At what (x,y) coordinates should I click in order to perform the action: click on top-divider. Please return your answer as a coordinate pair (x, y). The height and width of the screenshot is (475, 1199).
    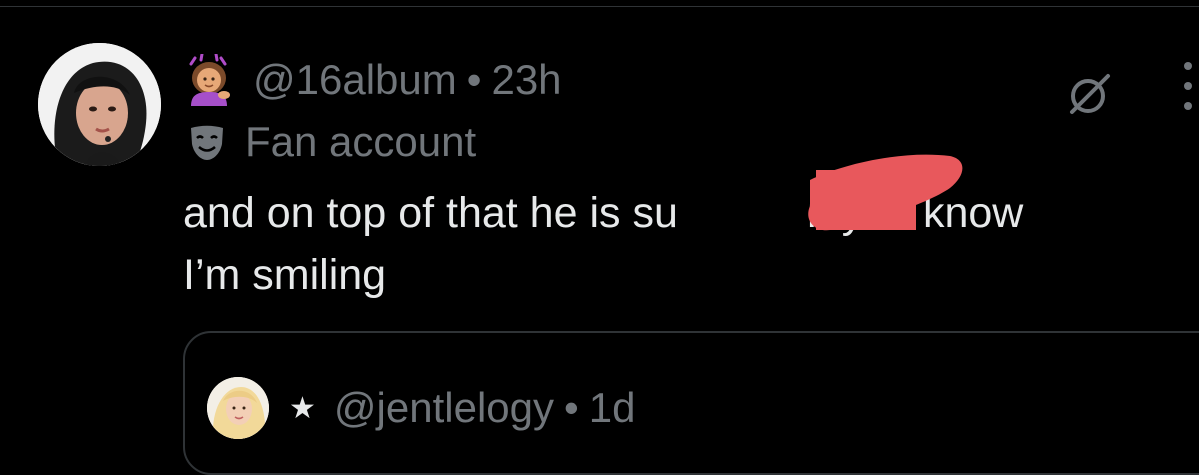
    Looking at the image, I should click on (599, 6).